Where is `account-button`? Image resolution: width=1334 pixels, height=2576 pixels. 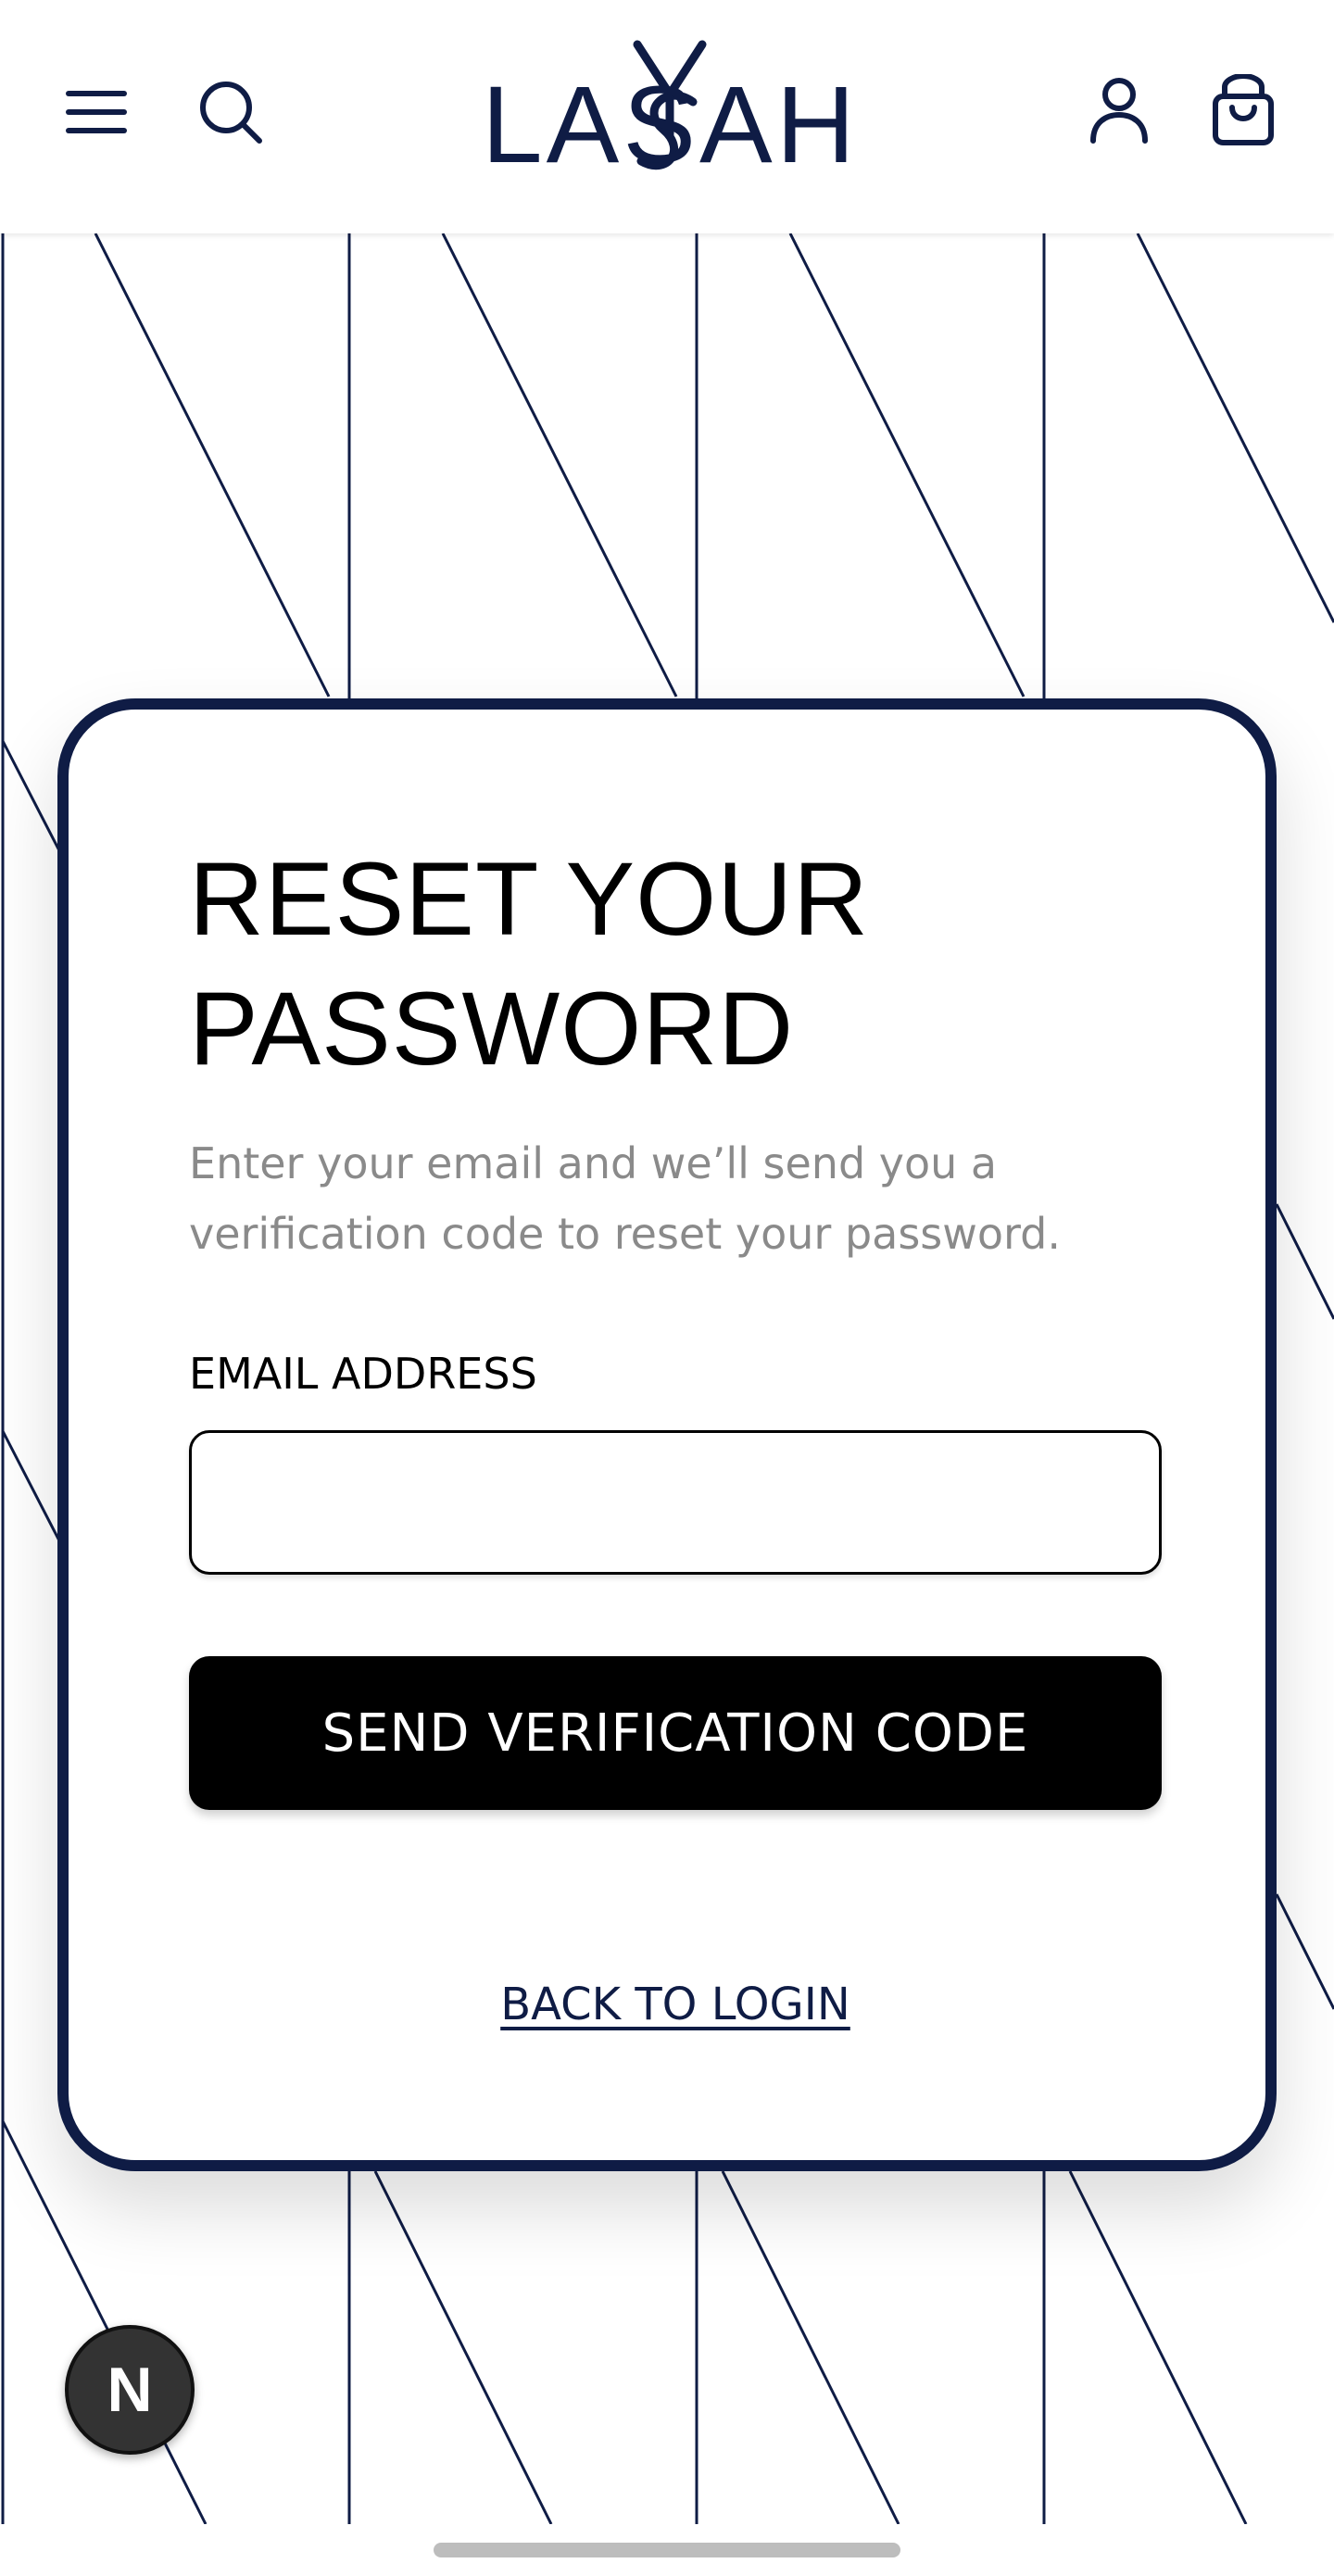 account-button is located at coordinates (1119, 111).